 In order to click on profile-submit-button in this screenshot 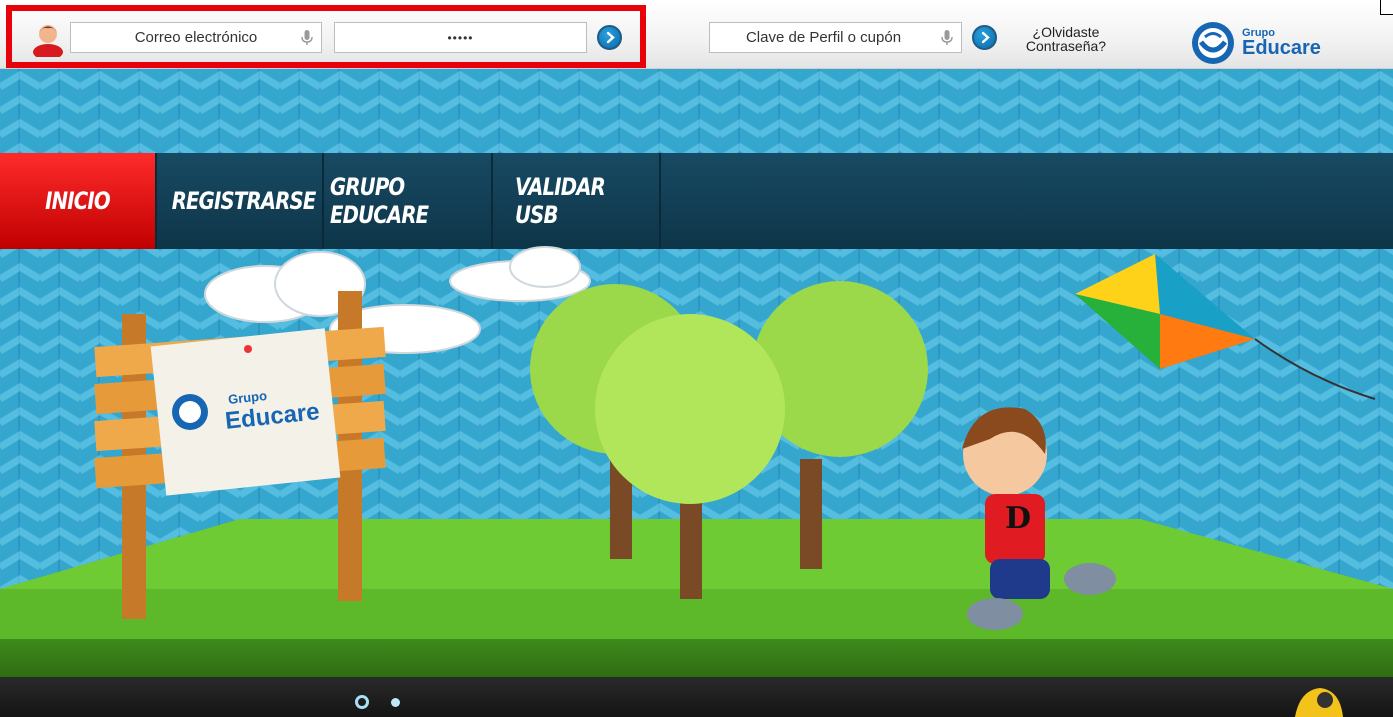, I will do `click(984, 37)`.